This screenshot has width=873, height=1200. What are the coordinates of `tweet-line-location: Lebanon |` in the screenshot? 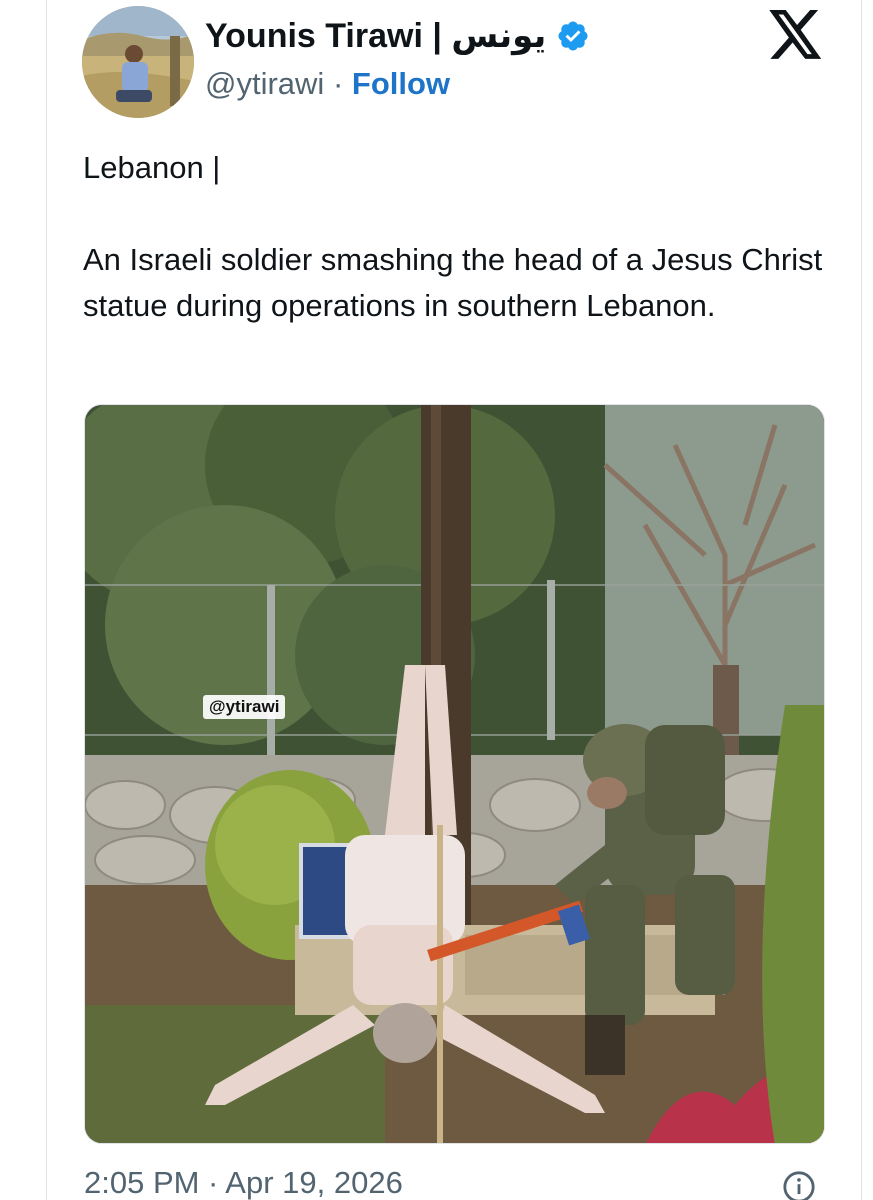 It's located at (152, 167).